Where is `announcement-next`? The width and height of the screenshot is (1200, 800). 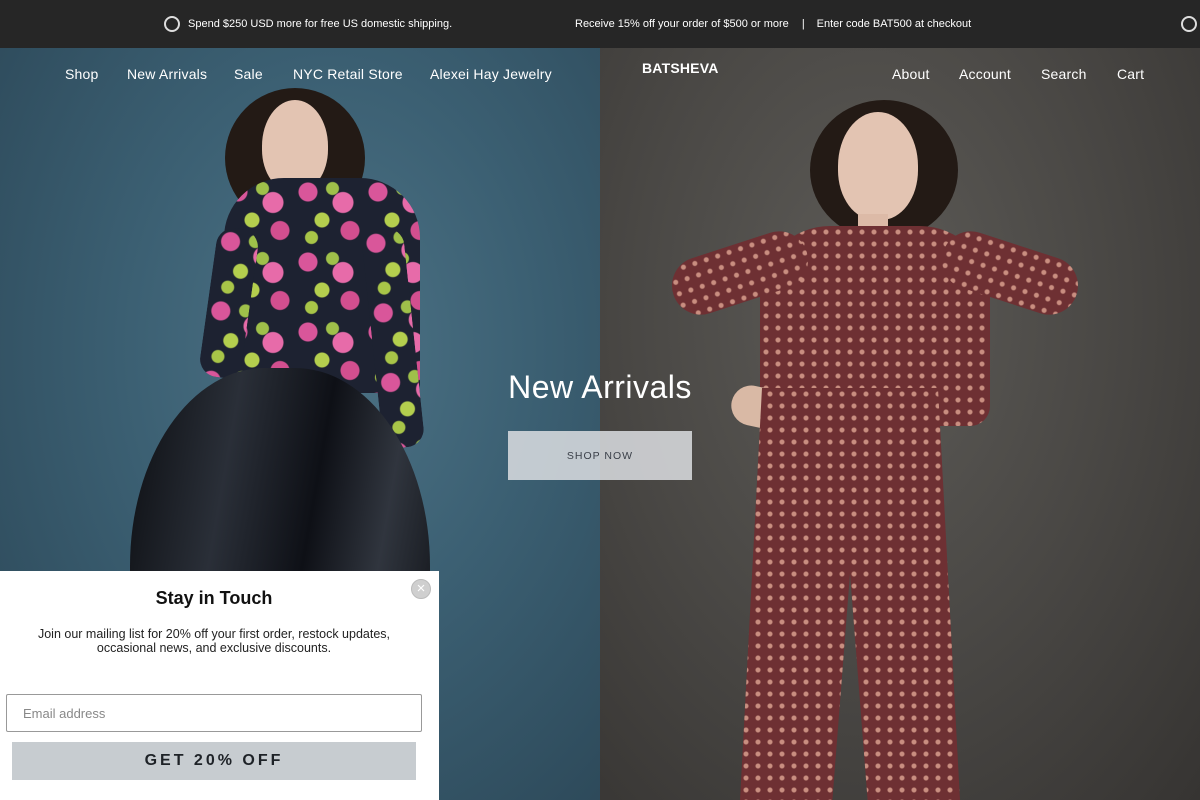 announcement-next is located at coordinates (1189, 24).